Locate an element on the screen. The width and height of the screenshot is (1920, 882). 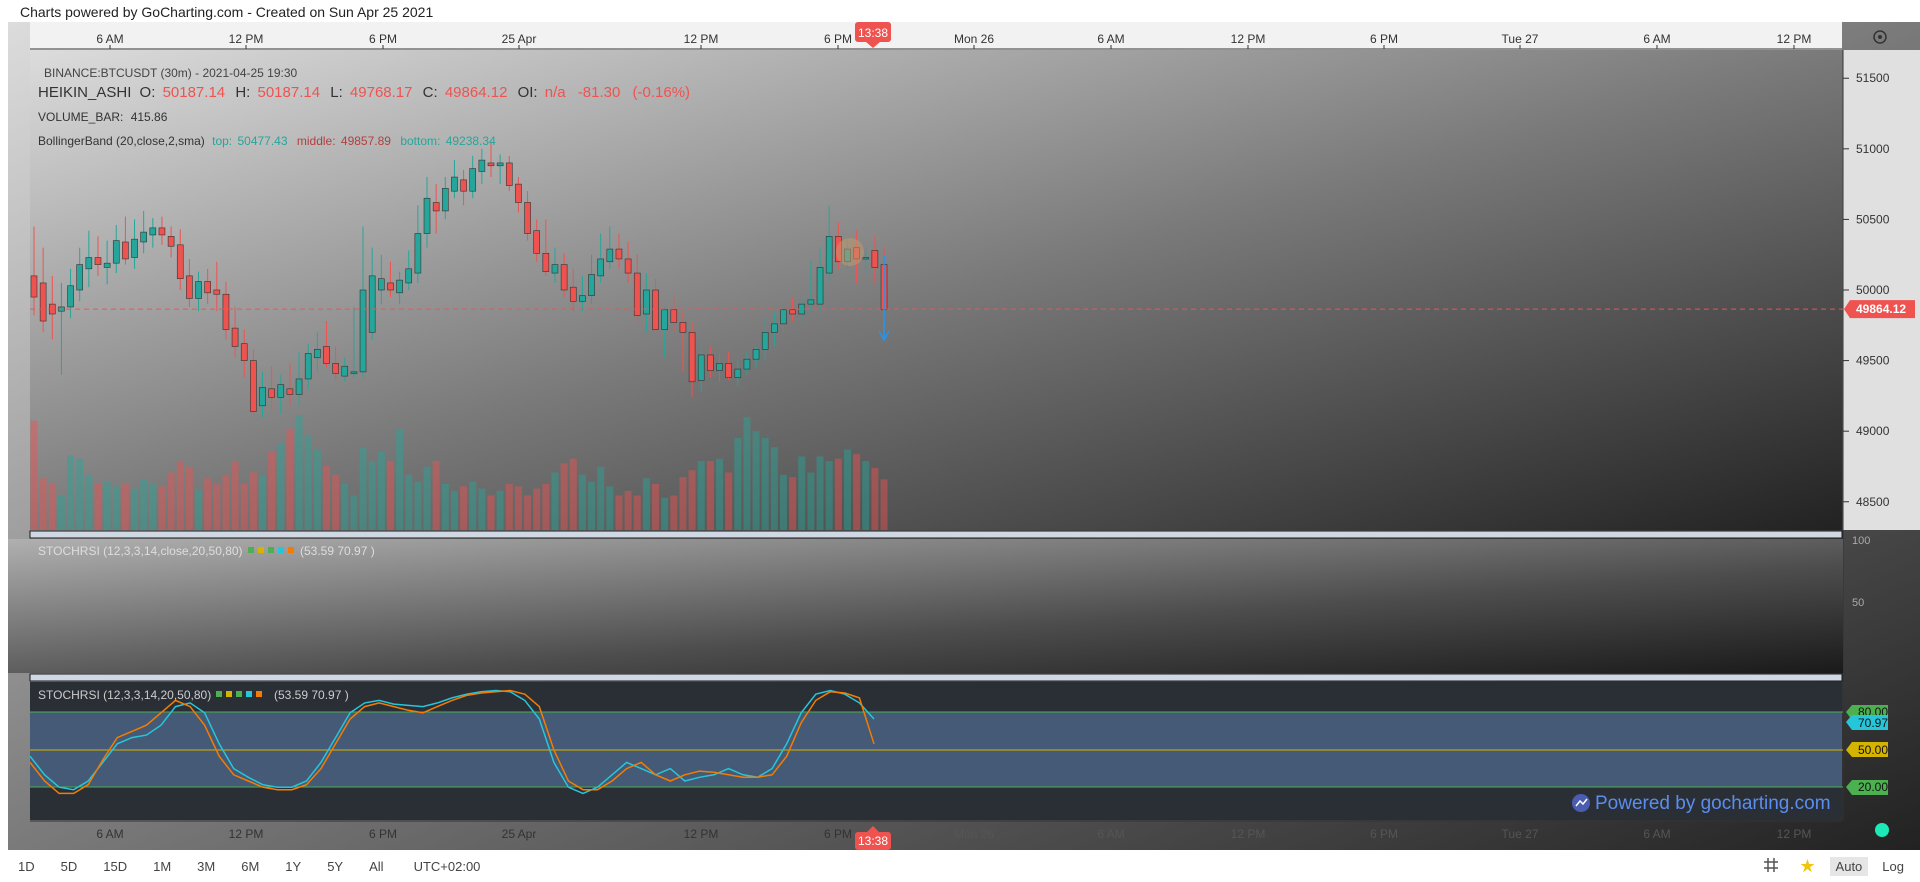
tf-all: All is located at coordinates (376, 866).